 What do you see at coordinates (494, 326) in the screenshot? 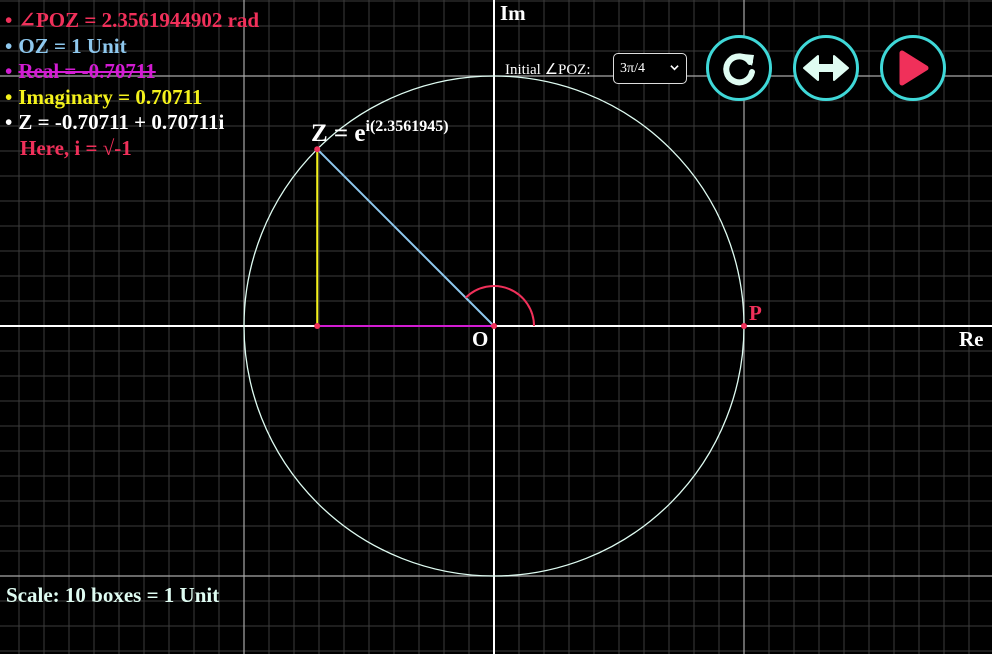
I see `point-o` at bounding box center [494, 326].